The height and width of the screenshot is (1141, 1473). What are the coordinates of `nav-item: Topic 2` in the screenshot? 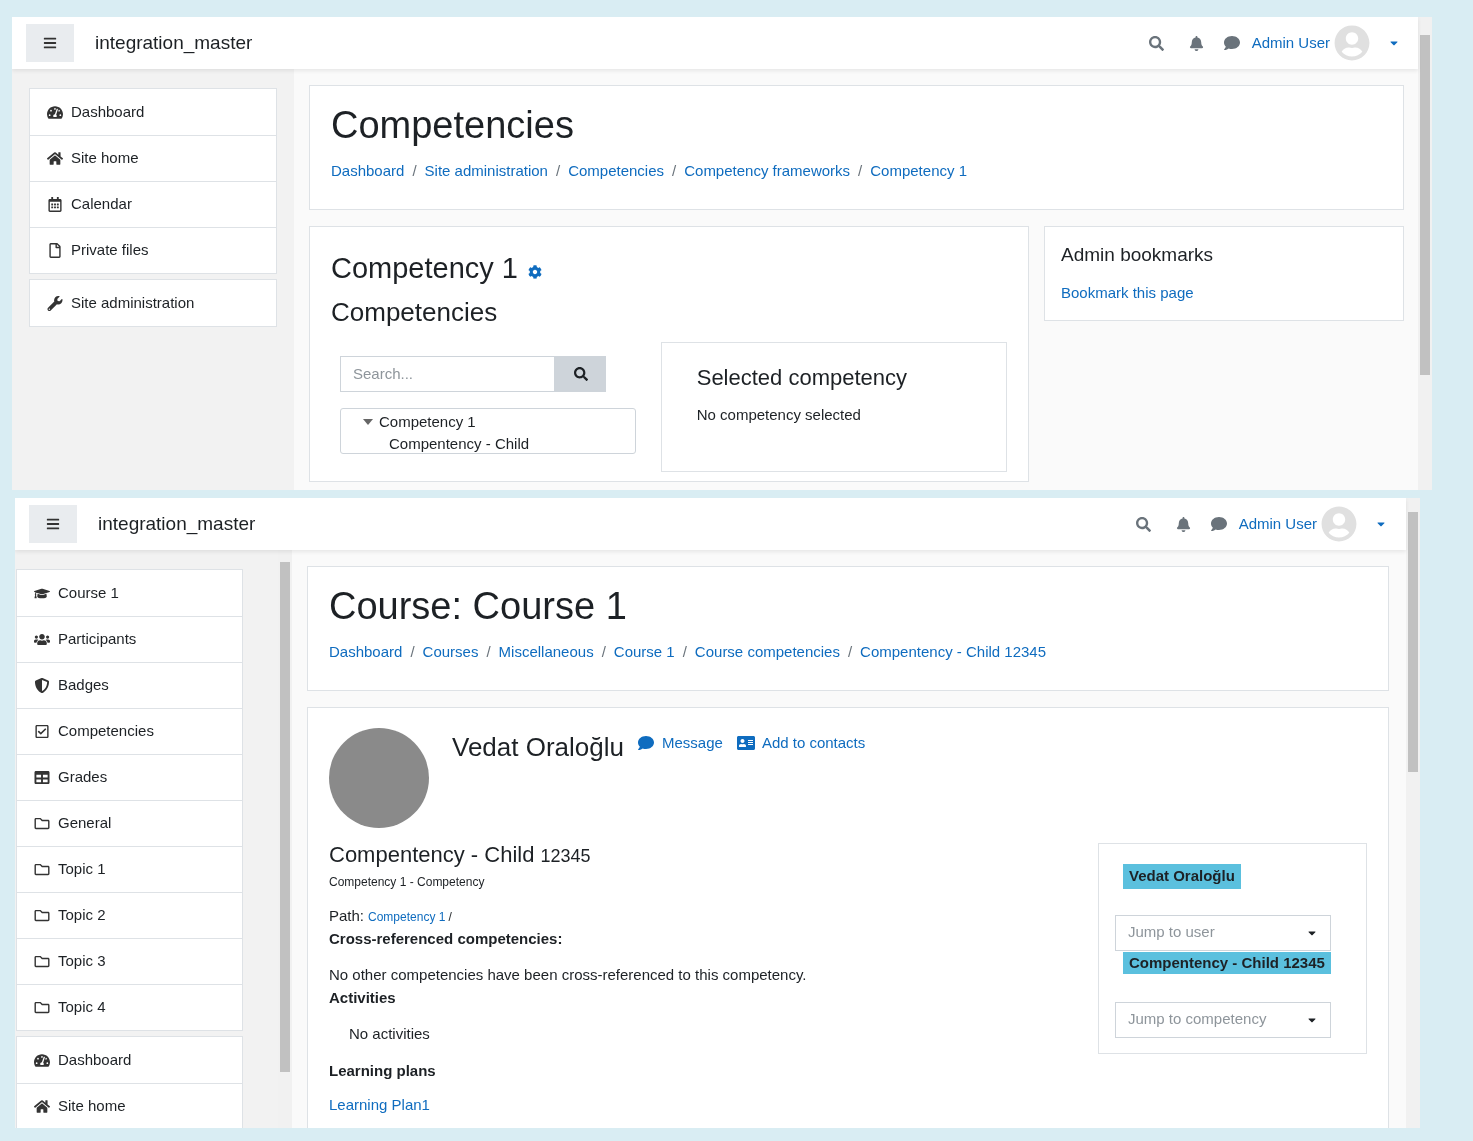 It's located at (129, 915).